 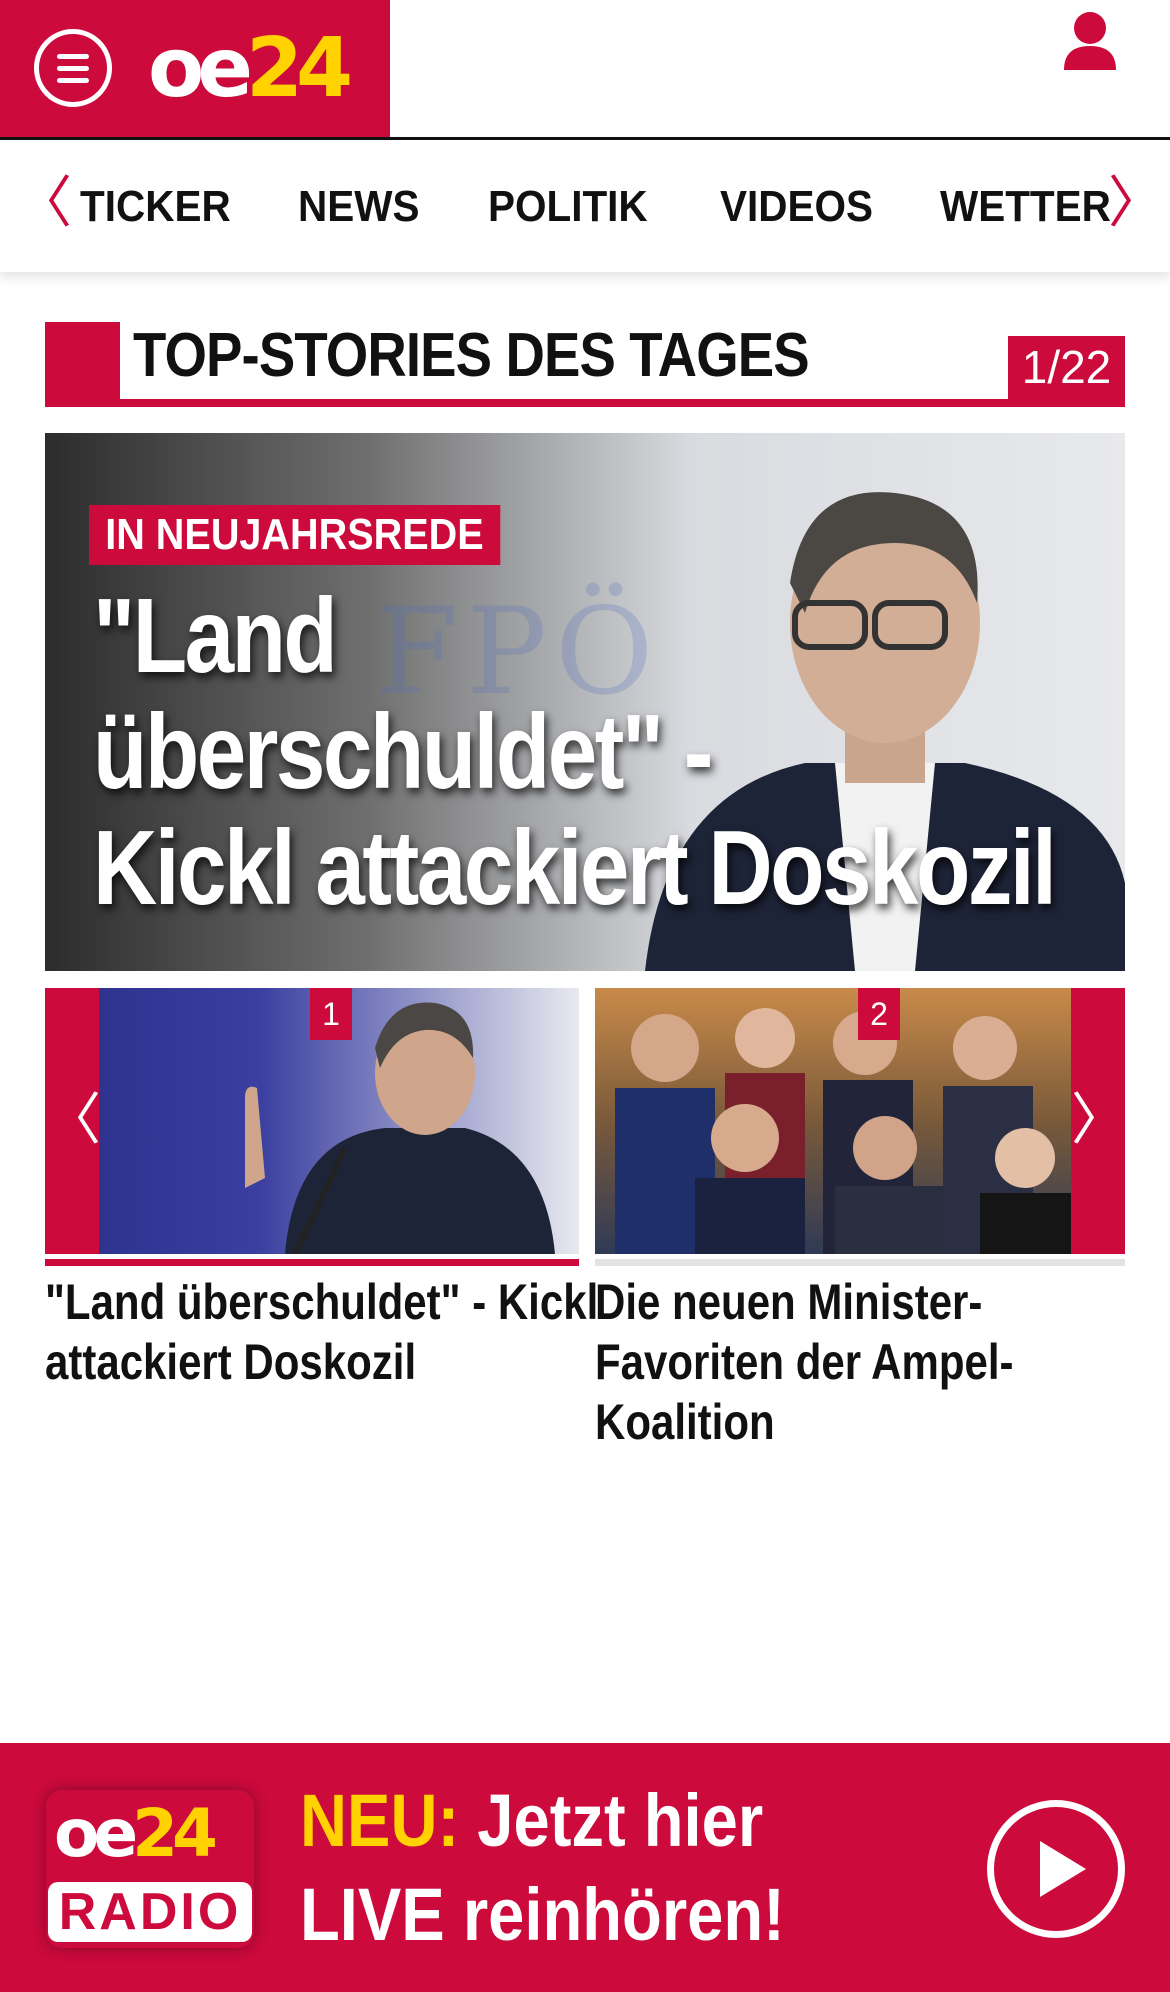 I want to click on nav-item-ticker: TICKER, so click(x=155, y=207).